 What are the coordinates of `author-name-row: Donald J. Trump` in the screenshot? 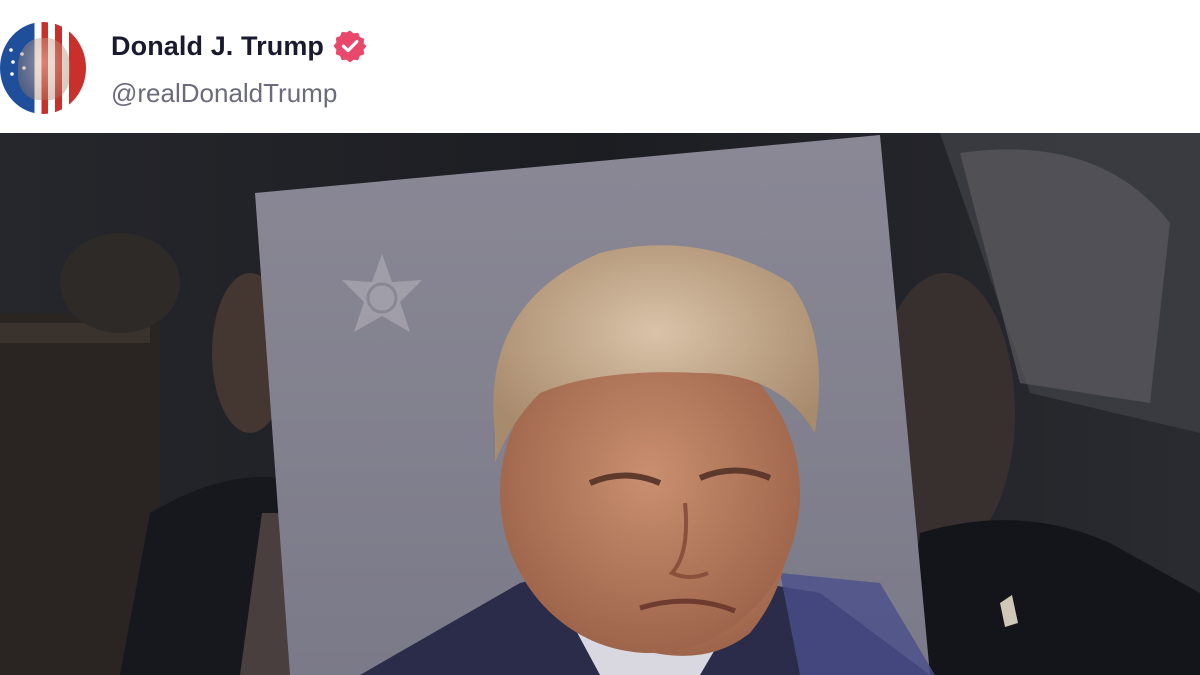 It's located at (239, 46).